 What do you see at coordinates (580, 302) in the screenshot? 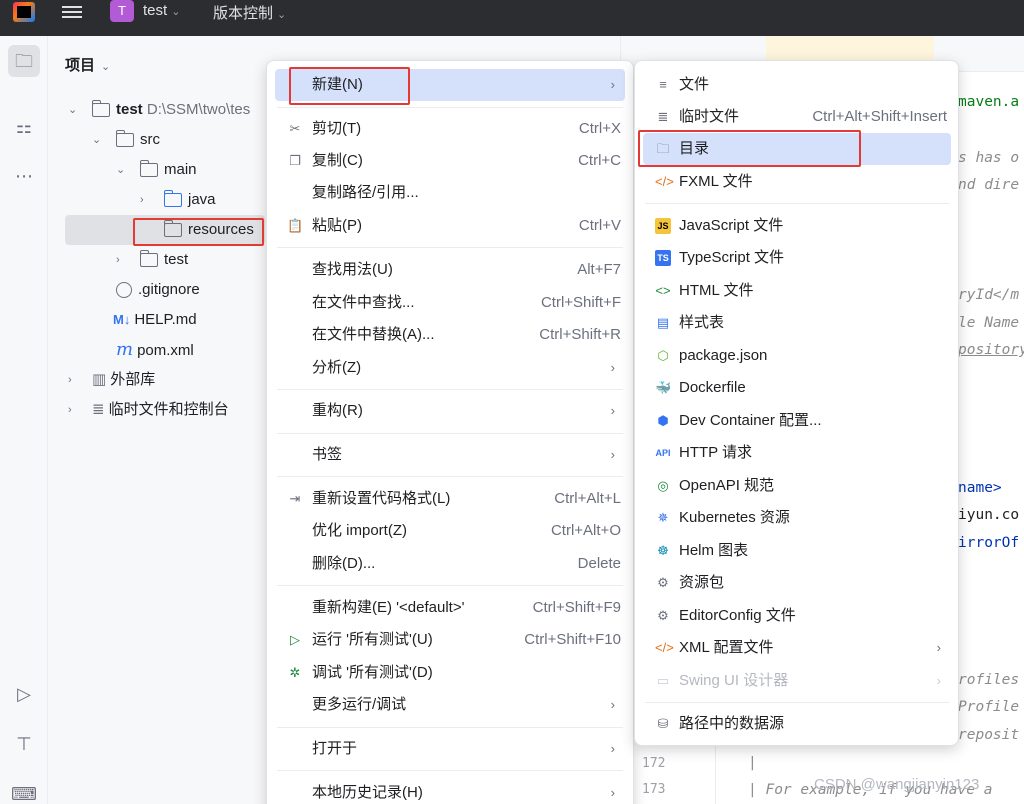
I see `shortcut: Ctrl+Shift+F` at bounding box center [580, 302].